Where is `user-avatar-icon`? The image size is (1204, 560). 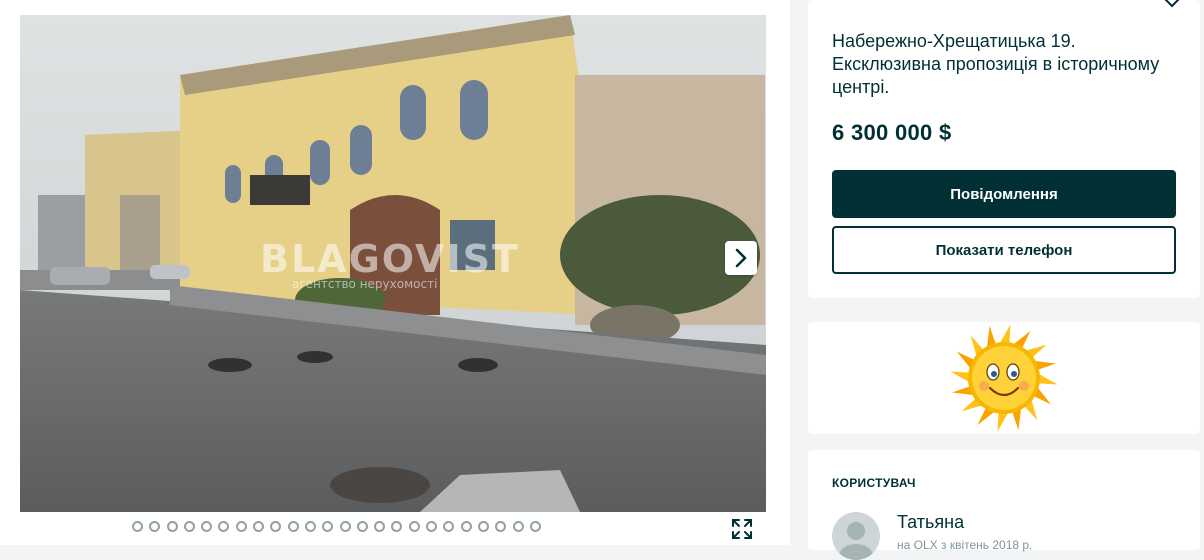
user-avatar-icon is located at coordinates (856, 541).